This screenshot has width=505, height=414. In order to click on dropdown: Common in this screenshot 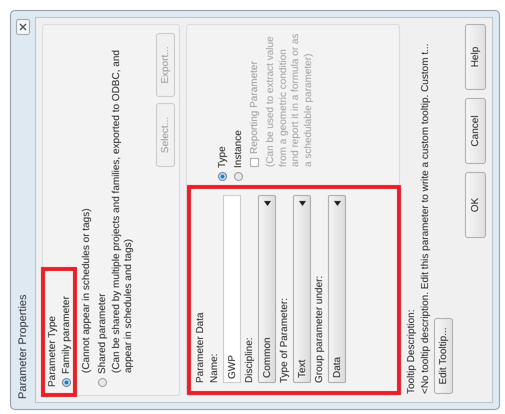, I will do `click(267, 289)`.